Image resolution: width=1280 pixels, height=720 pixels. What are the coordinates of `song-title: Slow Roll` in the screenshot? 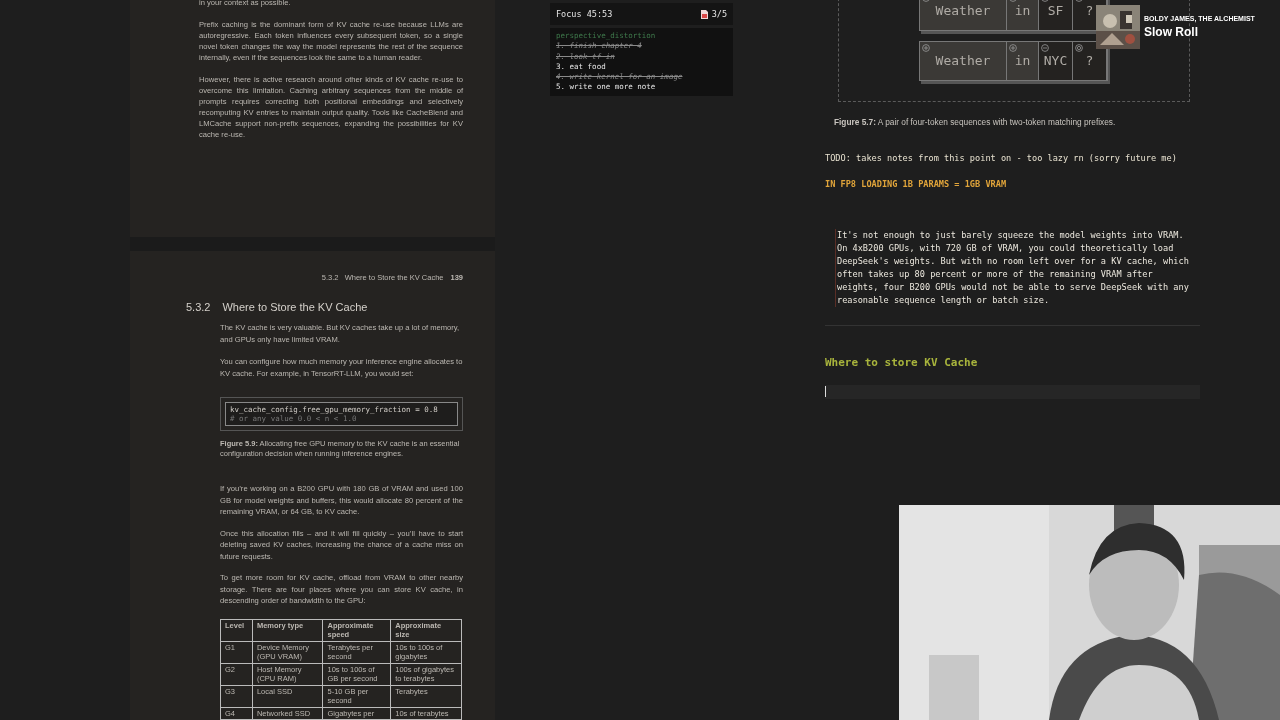 It's located at (1171, 32).